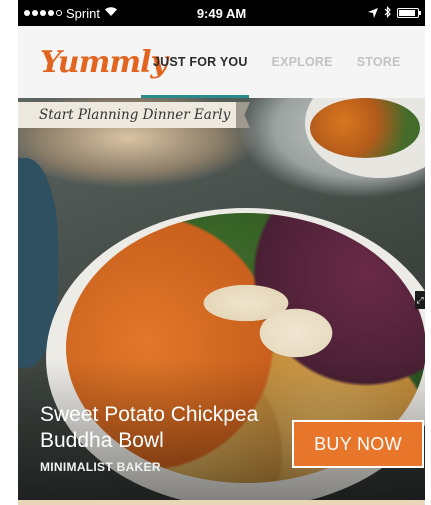  I want to click on recipe-source: MINIMALIST BAKER, so click(100, 467).